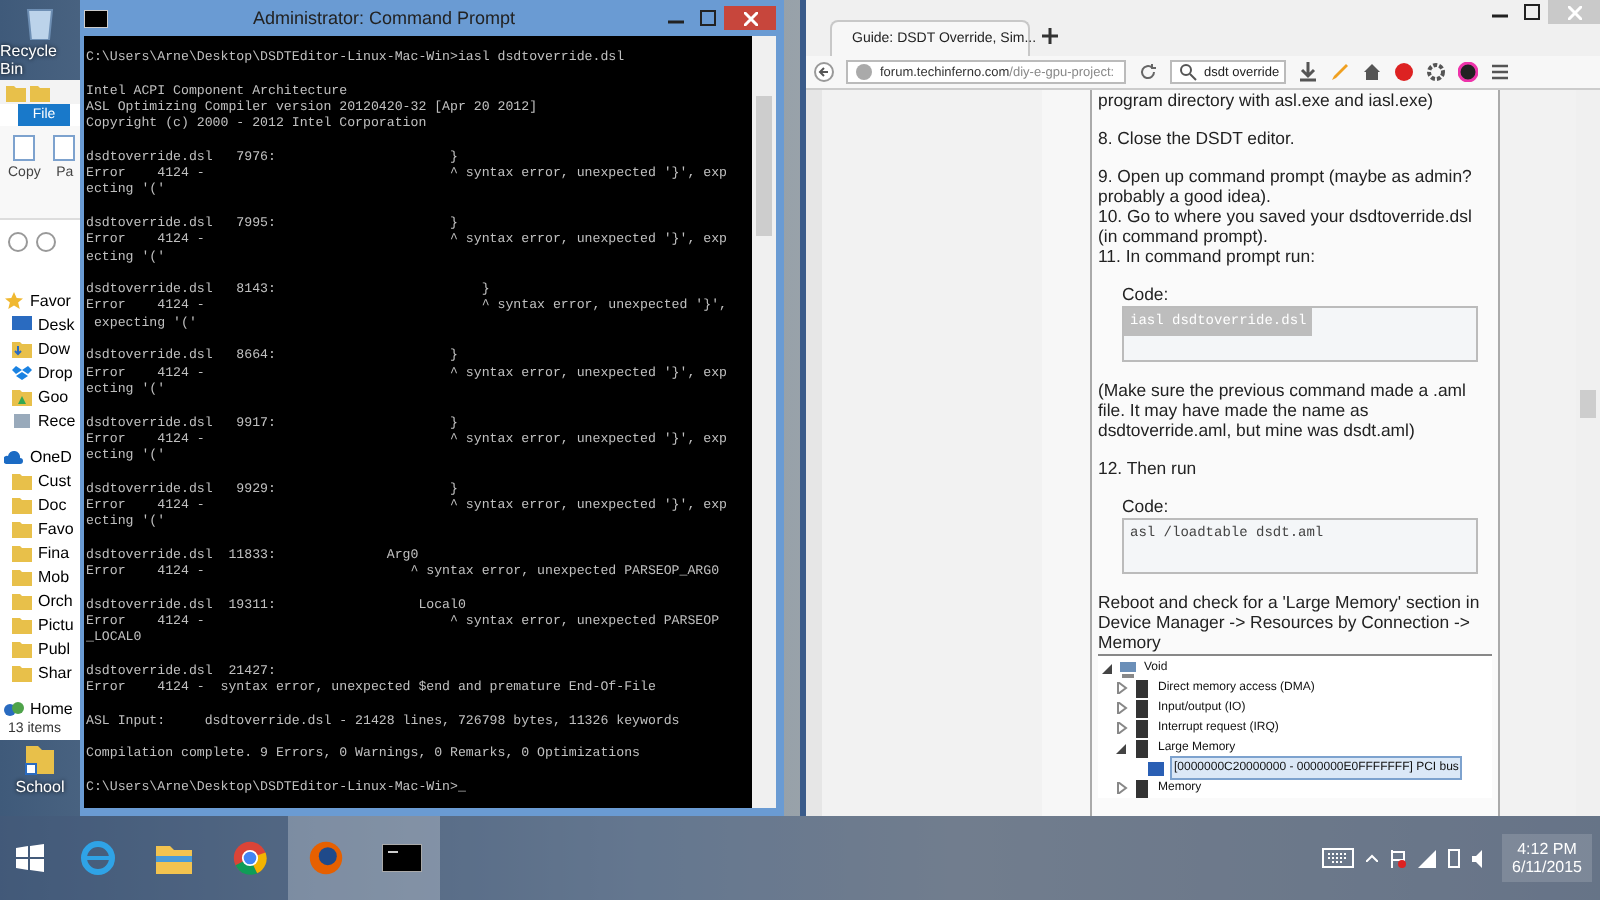  I want to click on download-icon, so click(1308, 72).